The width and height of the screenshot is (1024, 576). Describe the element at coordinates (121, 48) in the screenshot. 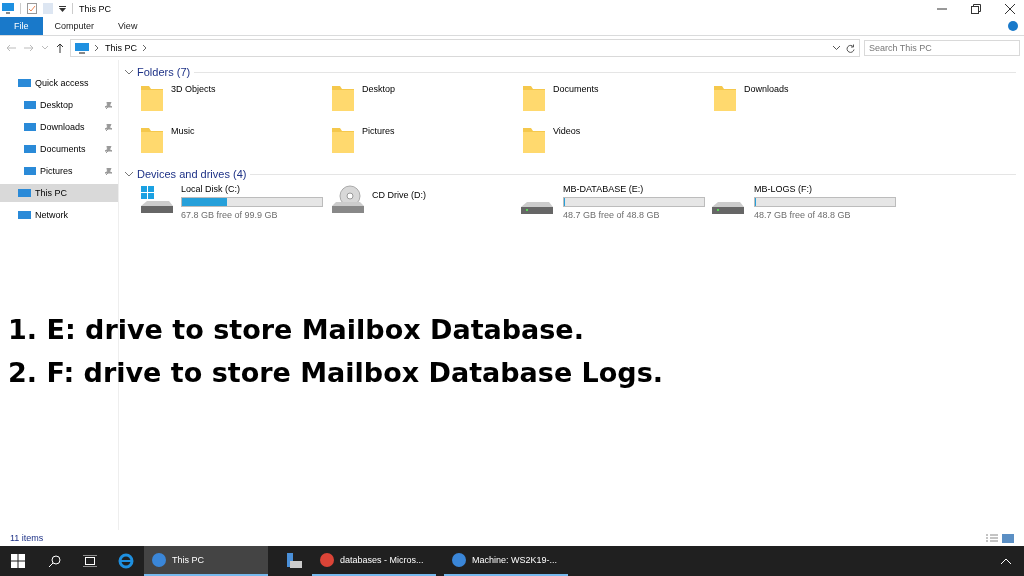

I see `breadcrumb: This PC` at that location.